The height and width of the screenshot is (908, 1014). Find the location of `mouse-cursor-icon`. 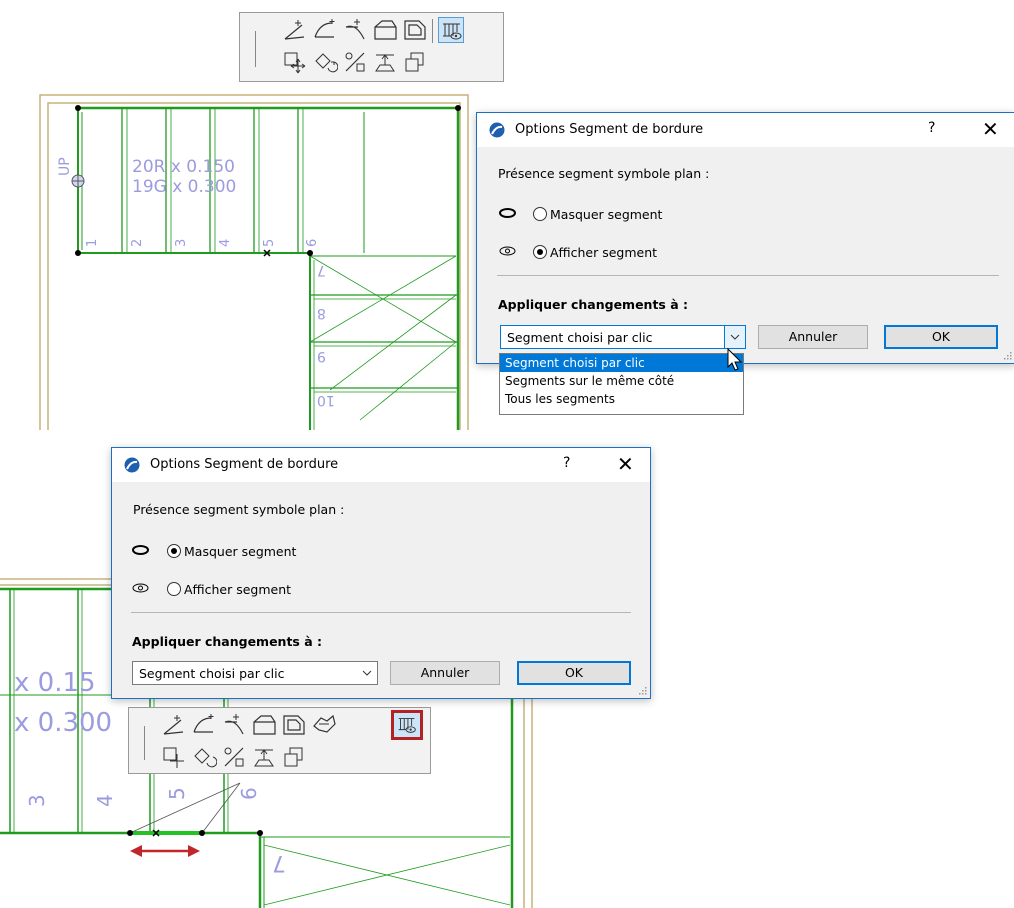

mouse-cursor-icon is located at coordinates (735, 359).